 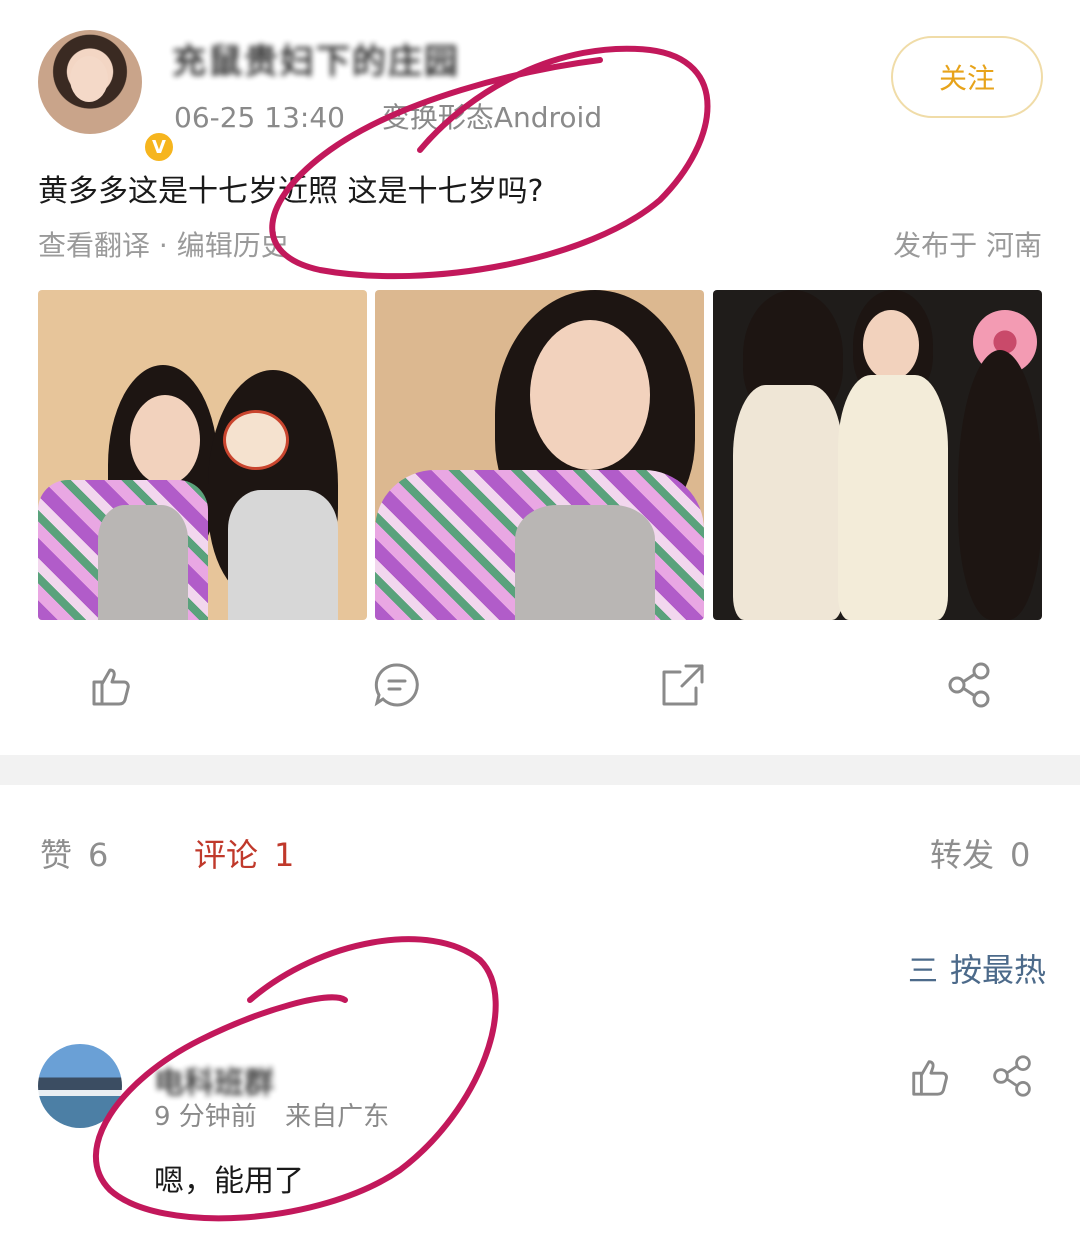 What do you see at coordinates (163, 244) in the screenshot?
I see `translate-edit-history-link: 查看翻译 · 编辑历史` at bounding box center [163, 244].